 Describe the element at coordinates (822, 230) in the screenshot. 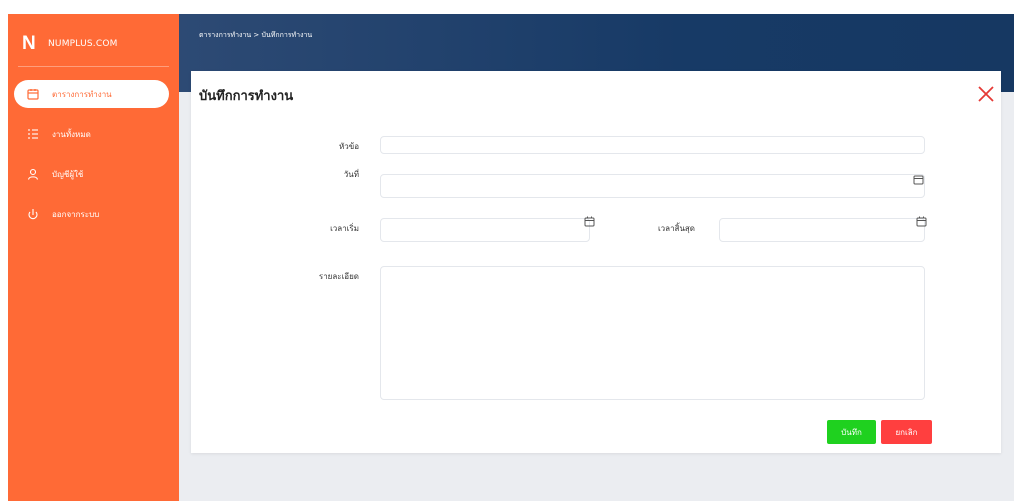

I see `end-time-input` at that location.